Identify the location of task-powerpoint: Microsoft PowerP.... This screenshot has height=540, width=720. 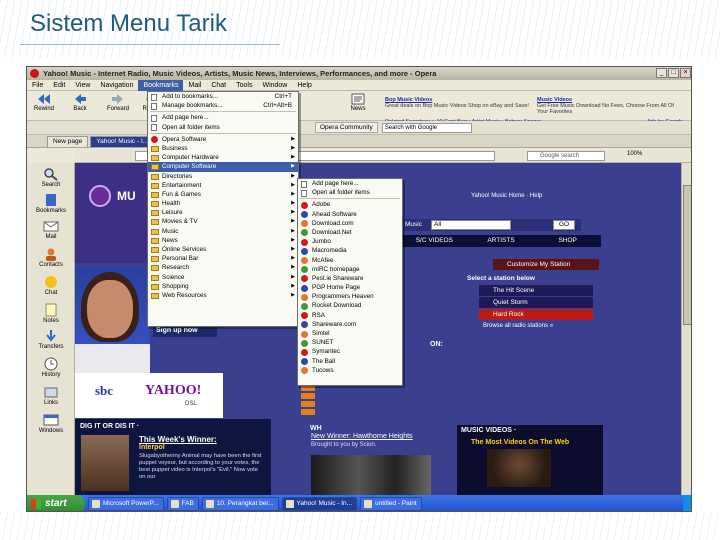
(126, 504).